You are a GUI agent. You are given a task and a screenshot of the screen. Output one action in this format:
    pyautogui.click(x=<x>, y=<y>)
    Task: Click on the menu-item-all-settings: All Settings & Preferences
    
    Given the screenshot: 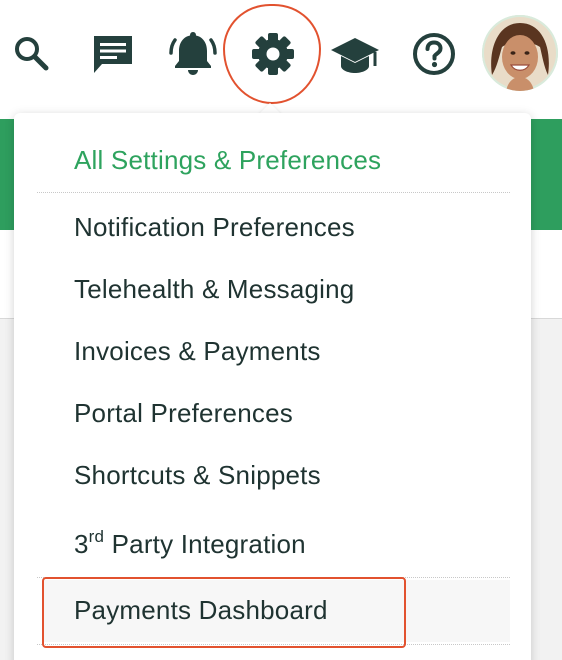 What is the action you would take?
    pyautogui.click(x=227, y=160)
    